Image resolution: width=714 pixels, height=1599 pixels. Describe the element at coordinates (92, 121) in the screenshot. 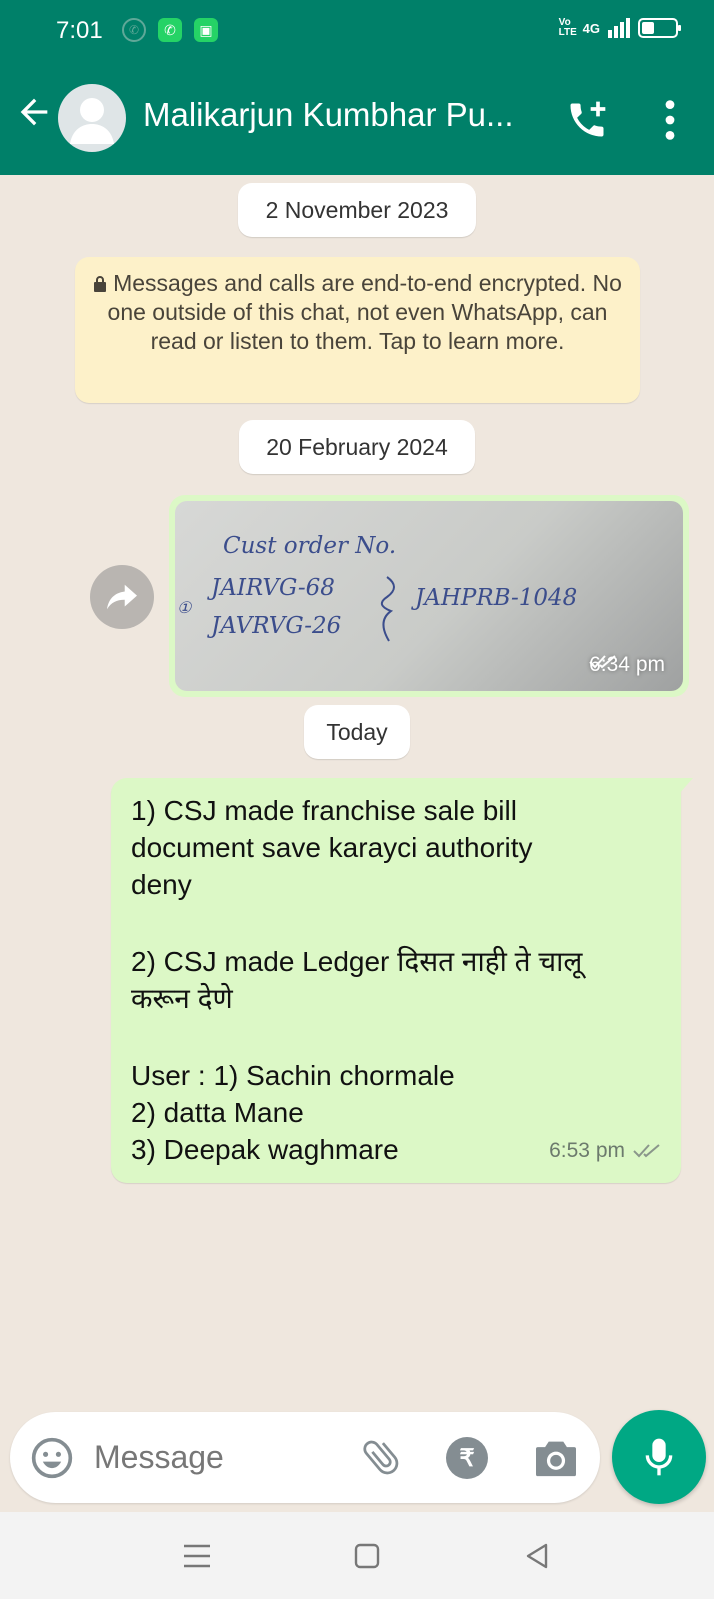

I see `default-avatar-icon` at that location.